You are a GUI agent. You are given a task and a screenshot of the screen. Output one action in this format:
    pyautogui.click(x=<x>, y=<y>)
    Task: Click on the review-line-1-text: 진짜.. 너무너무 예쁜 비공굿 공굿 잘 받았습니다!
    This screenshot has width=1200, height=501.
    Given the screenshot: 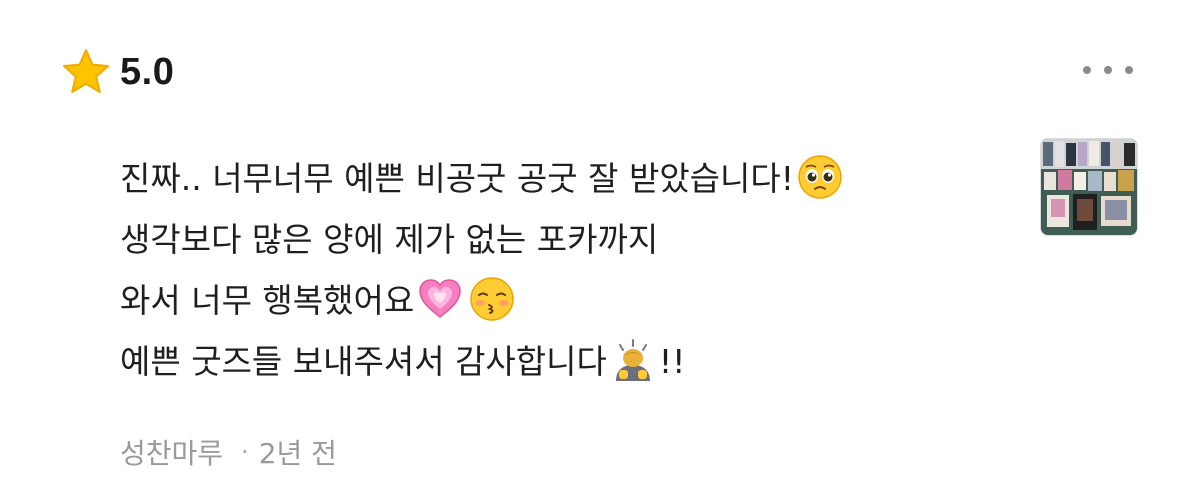 What is the action you would take?
    pyautogui.click(x=457, y=178)
    